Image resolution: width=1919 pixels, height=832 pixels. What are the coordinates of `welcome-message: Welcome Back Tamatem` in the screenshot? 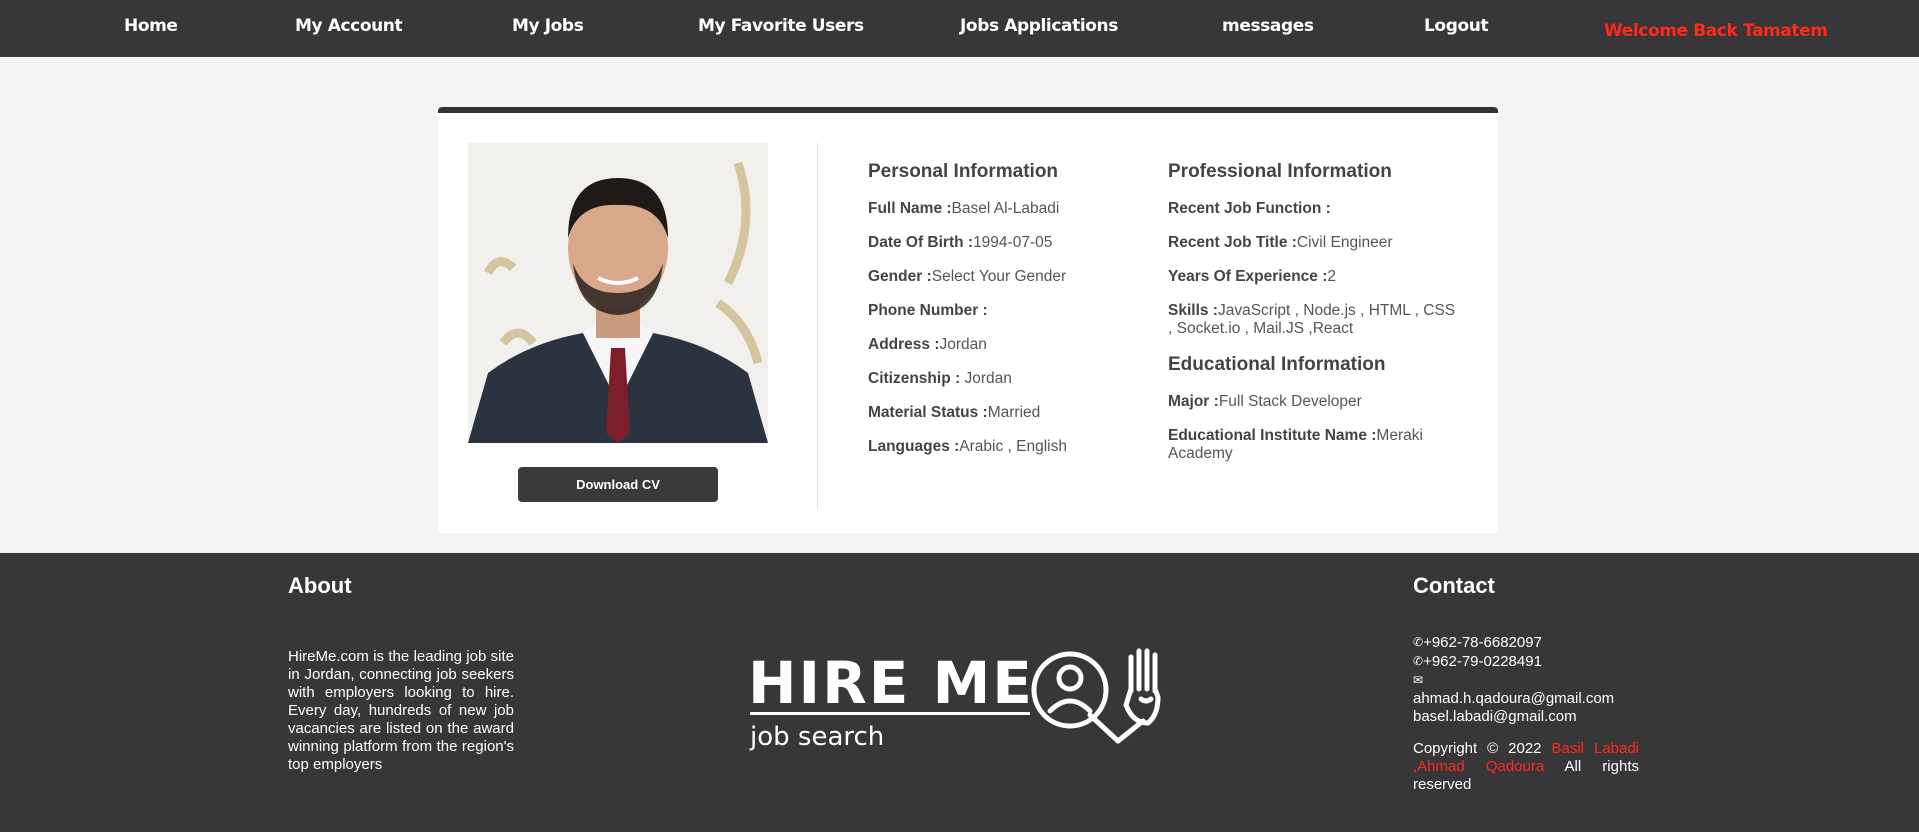 It's located at (1716, 31).